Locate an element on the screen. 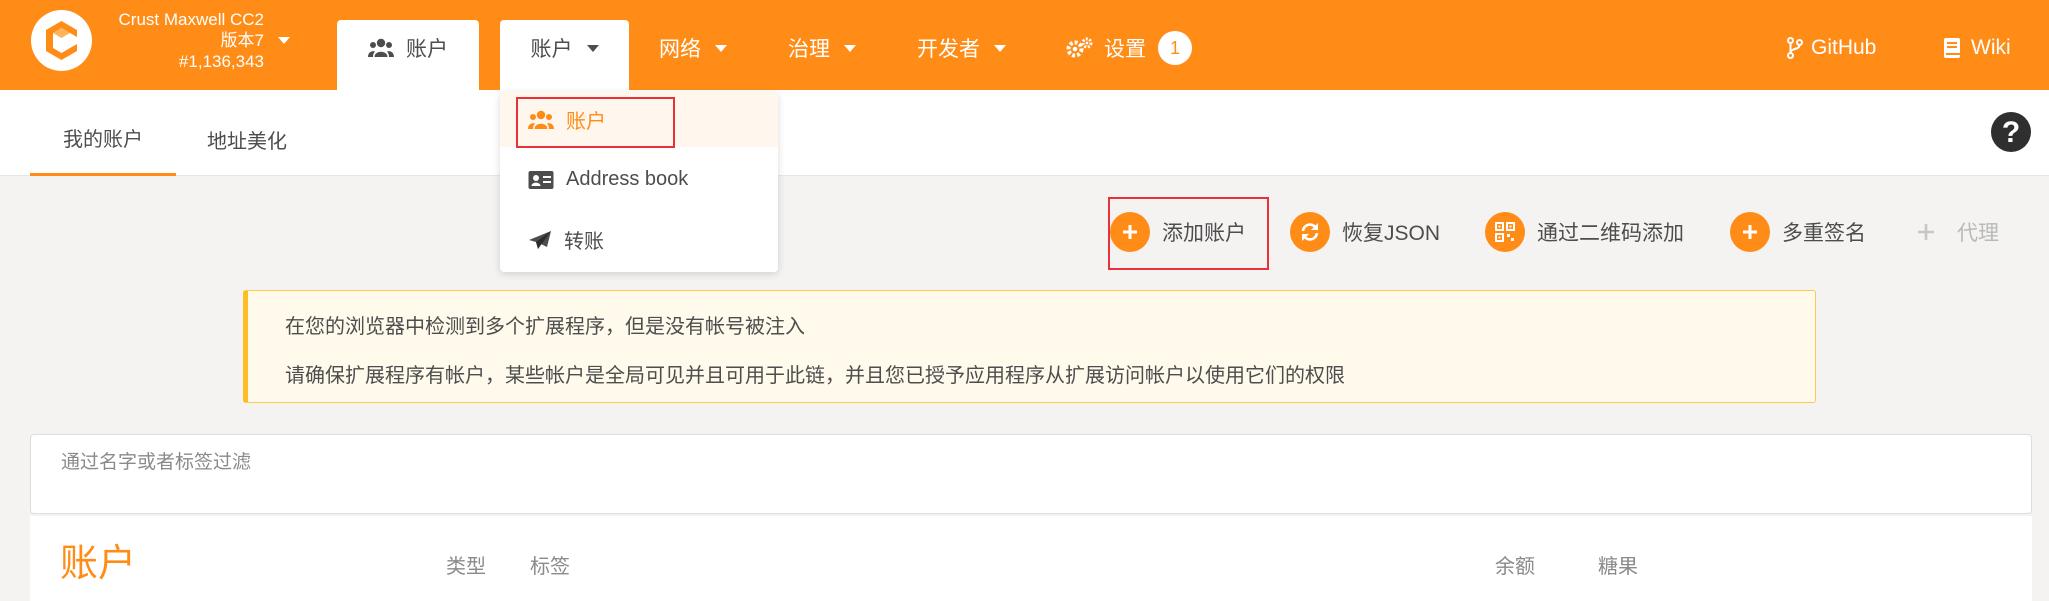  subtab-vanity-address: 地址美化 is located at coordinates (247, 133).